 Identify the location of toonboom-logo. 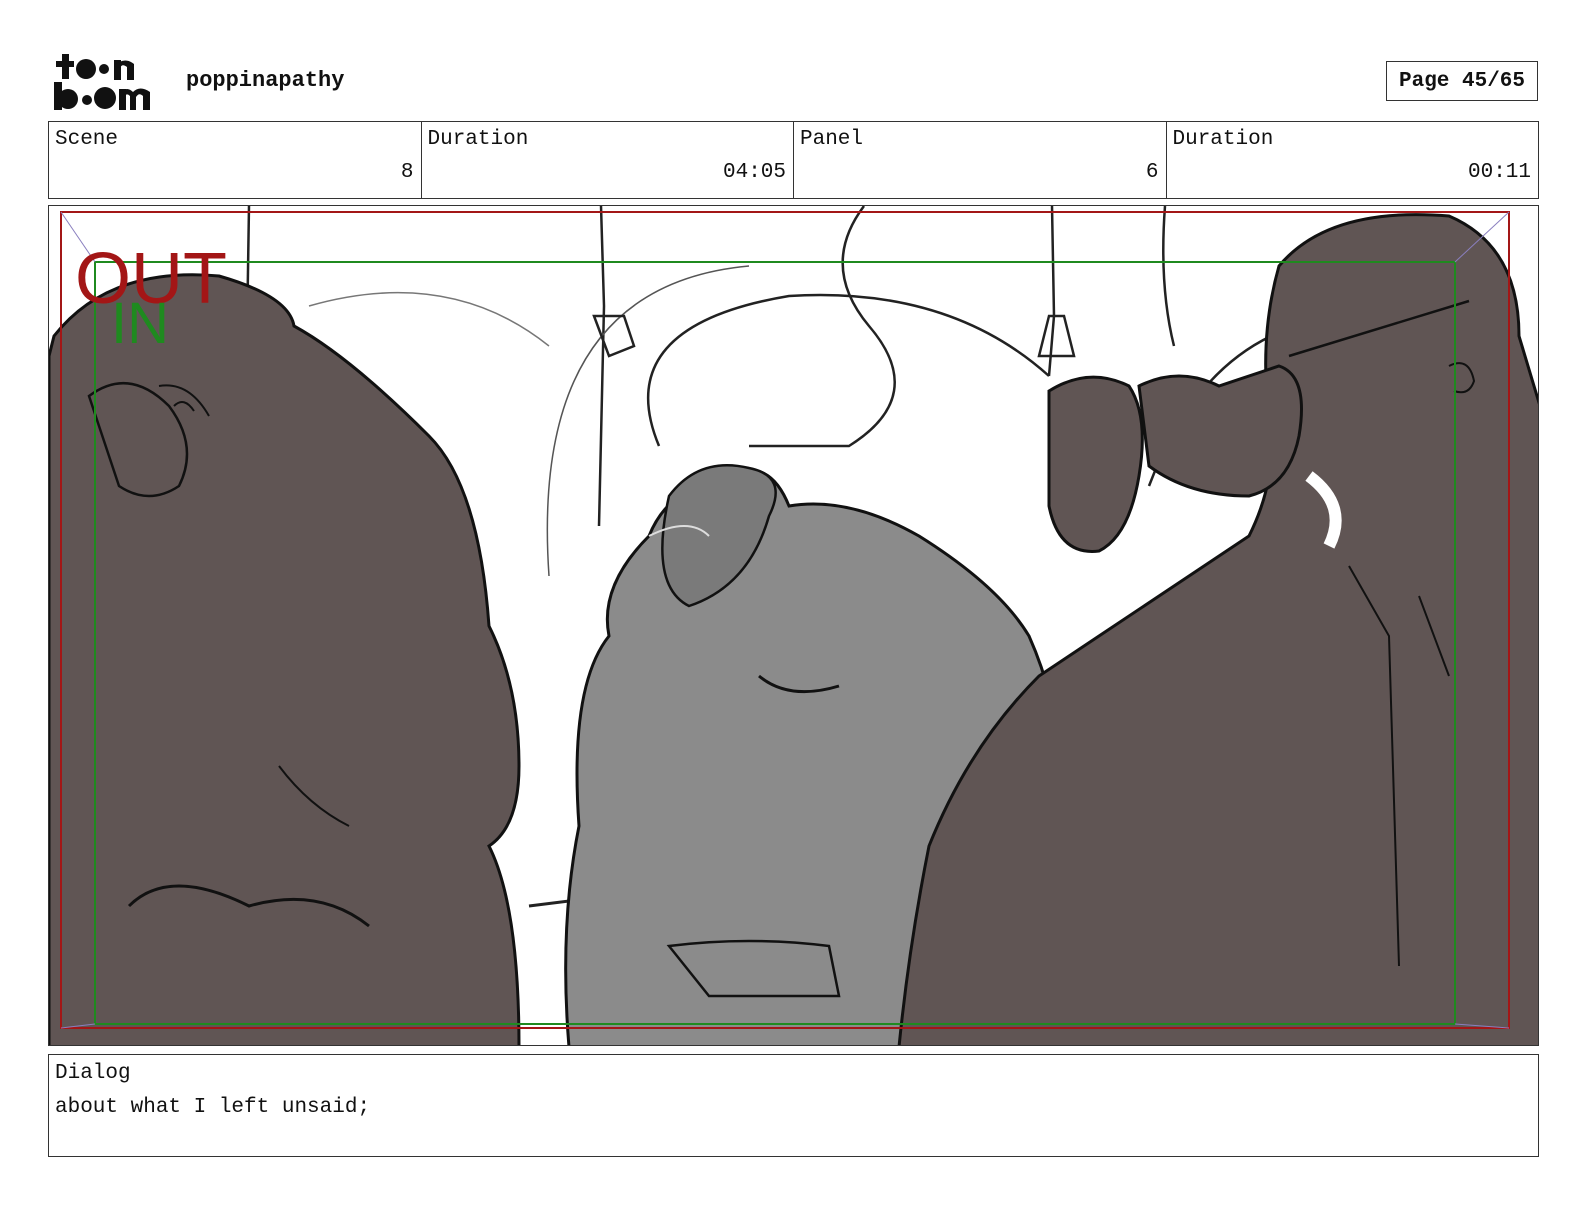
(108, 82).